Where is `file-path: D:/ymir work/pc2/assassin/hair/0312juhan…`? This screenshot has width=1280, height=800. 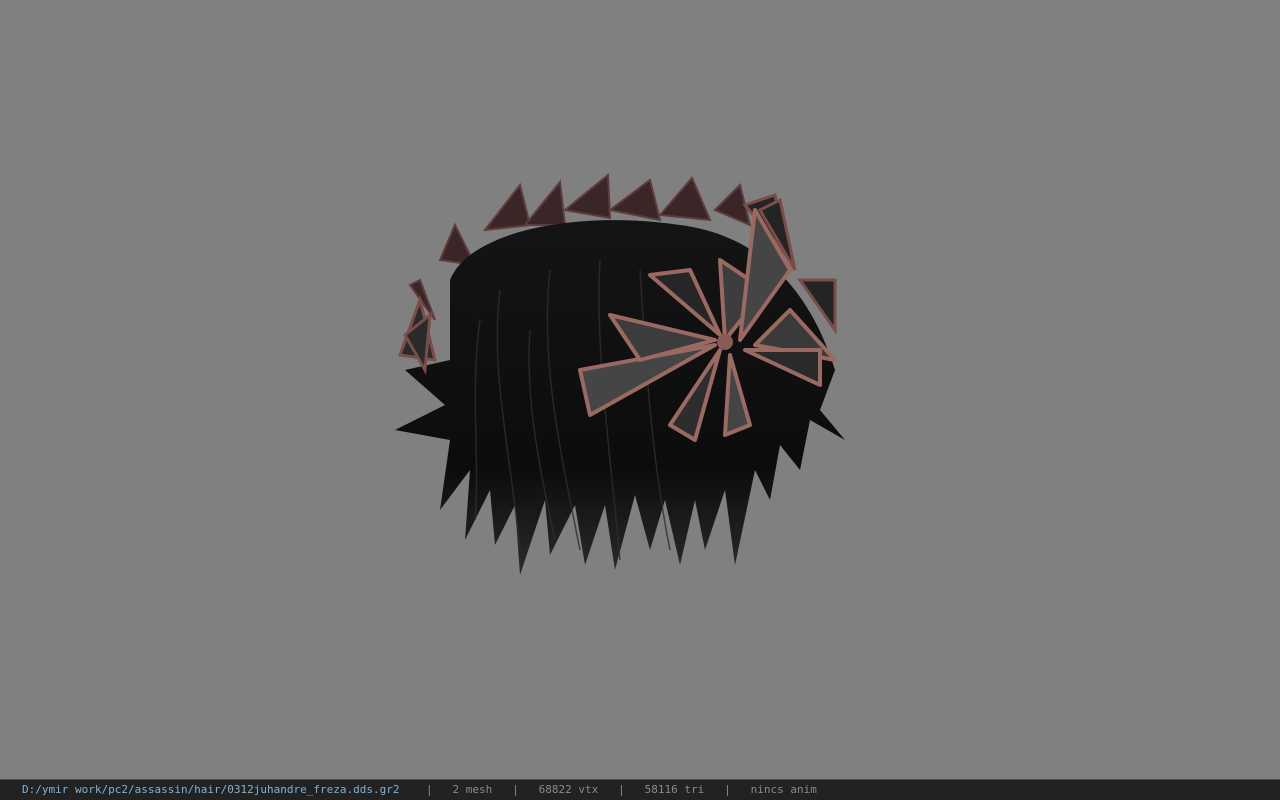 file-path: D:/ymir work/pc2/assassin/hair/0312juhan… is located at coordinates (211, 789).